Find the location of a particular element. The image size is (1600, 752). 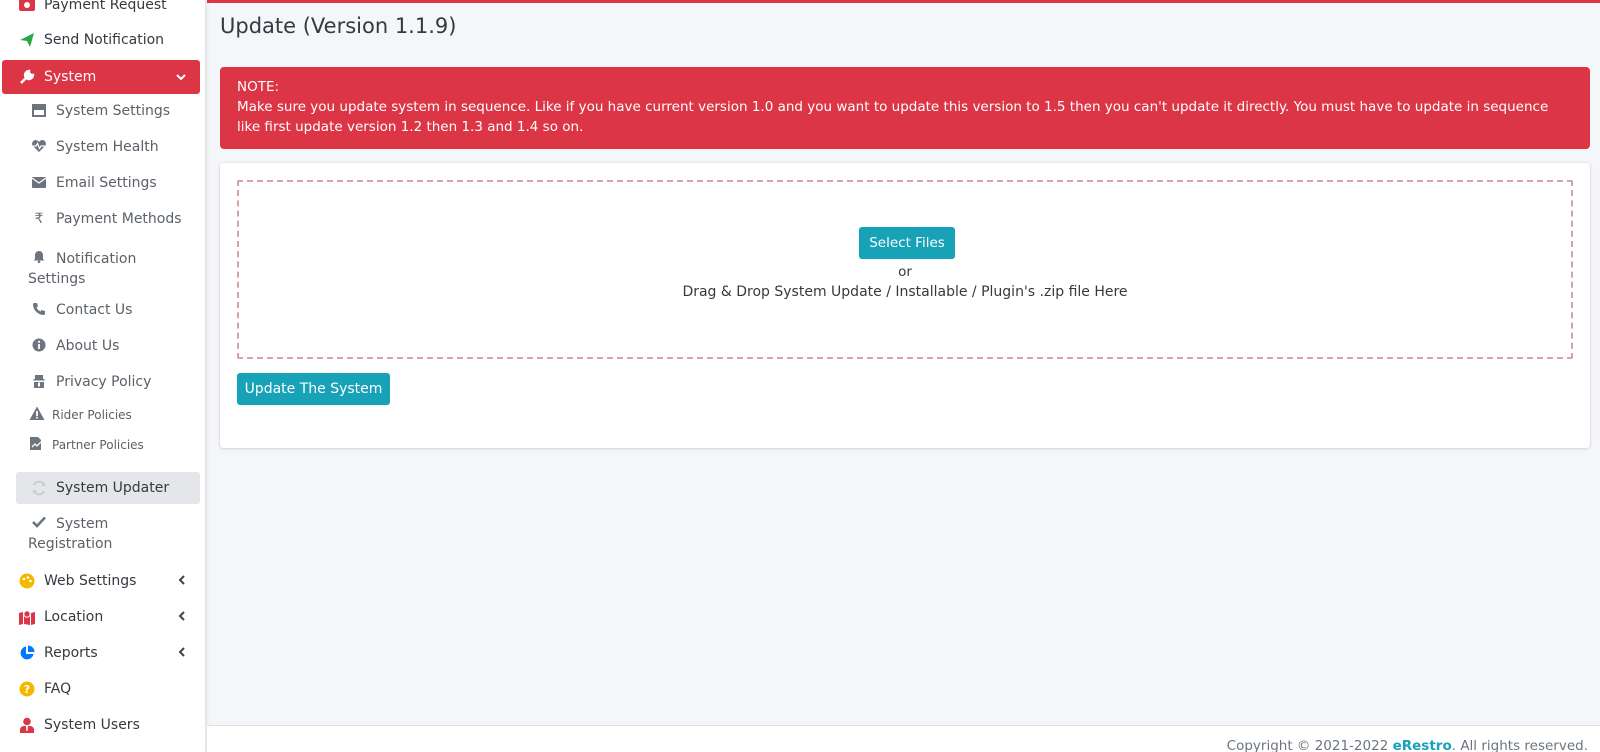

sidebar-item-reports: Reports is located at coordinates (101, 653).